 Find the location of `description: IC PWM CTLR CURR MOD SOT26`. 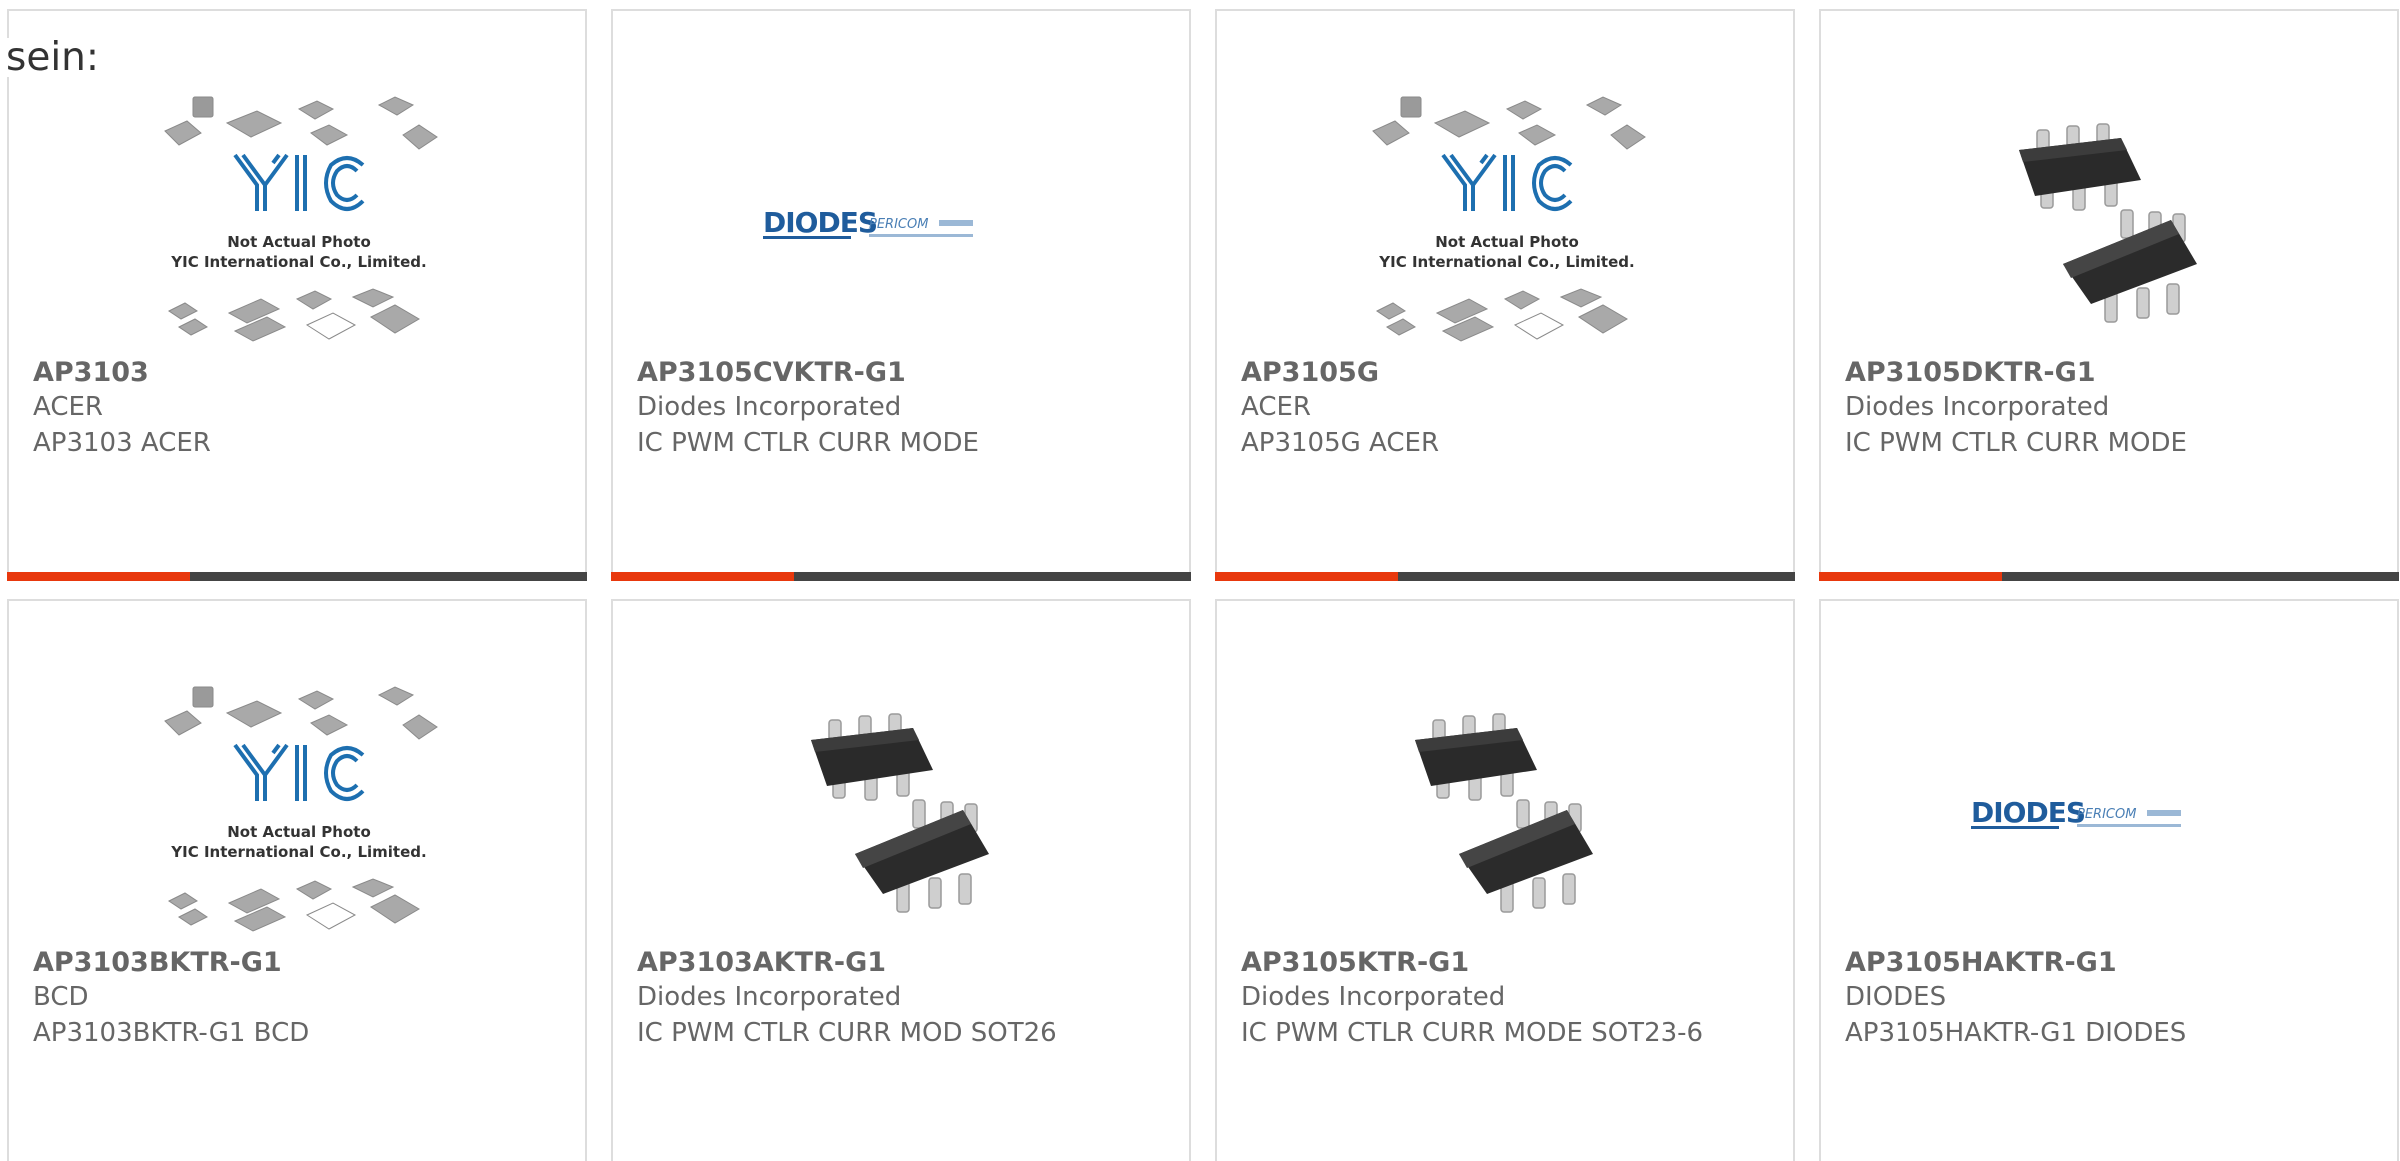

description: IC PWM CTLR CURR MOD SOT26 is located at coordinates (847, 1033).